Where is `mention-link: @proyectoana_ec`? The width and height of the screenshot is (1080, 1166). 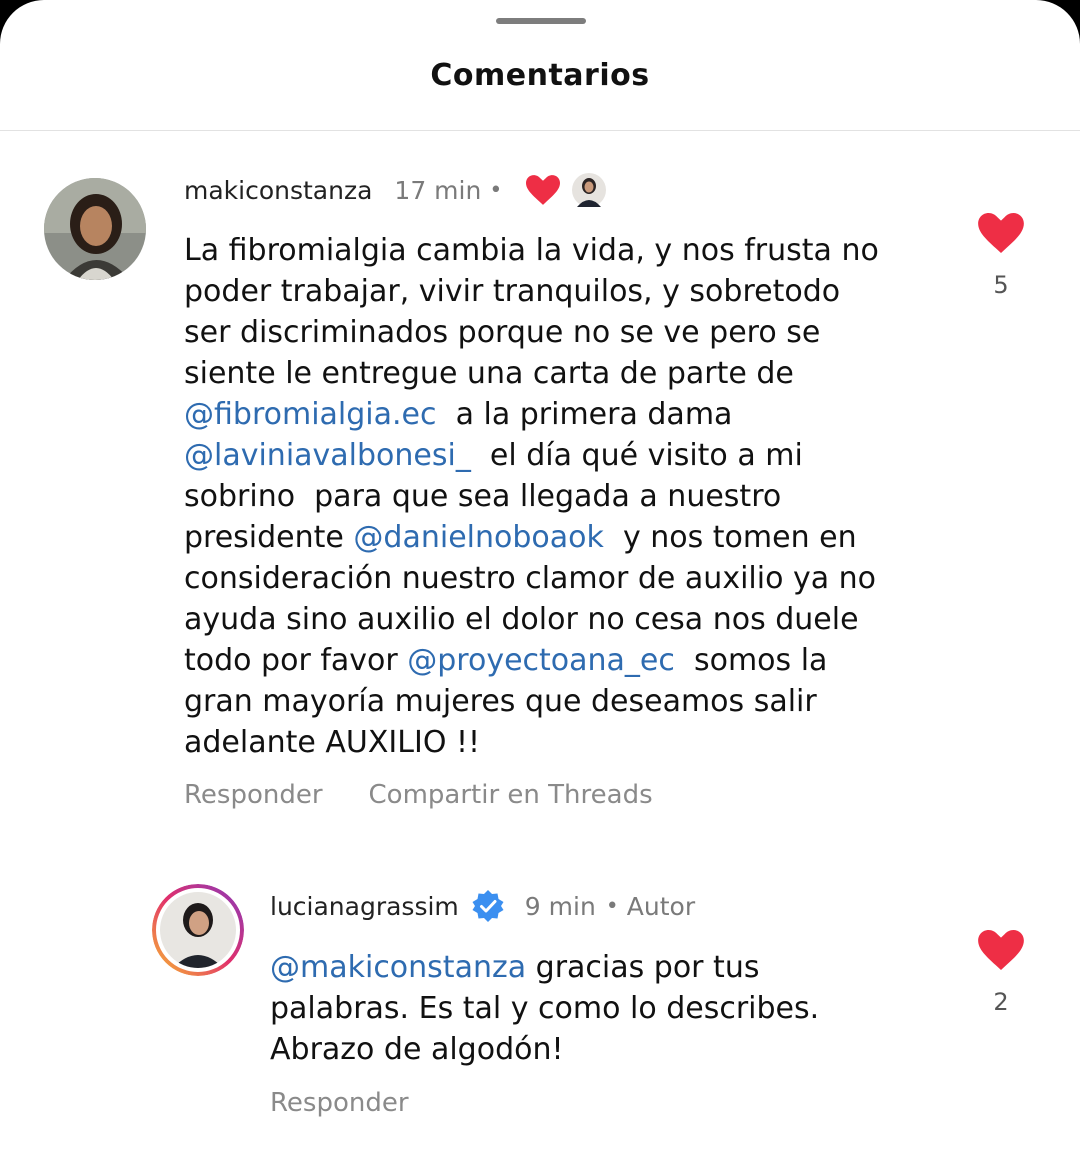
mention-link: @proyectoana_ec is located at coordinates (541, 660).